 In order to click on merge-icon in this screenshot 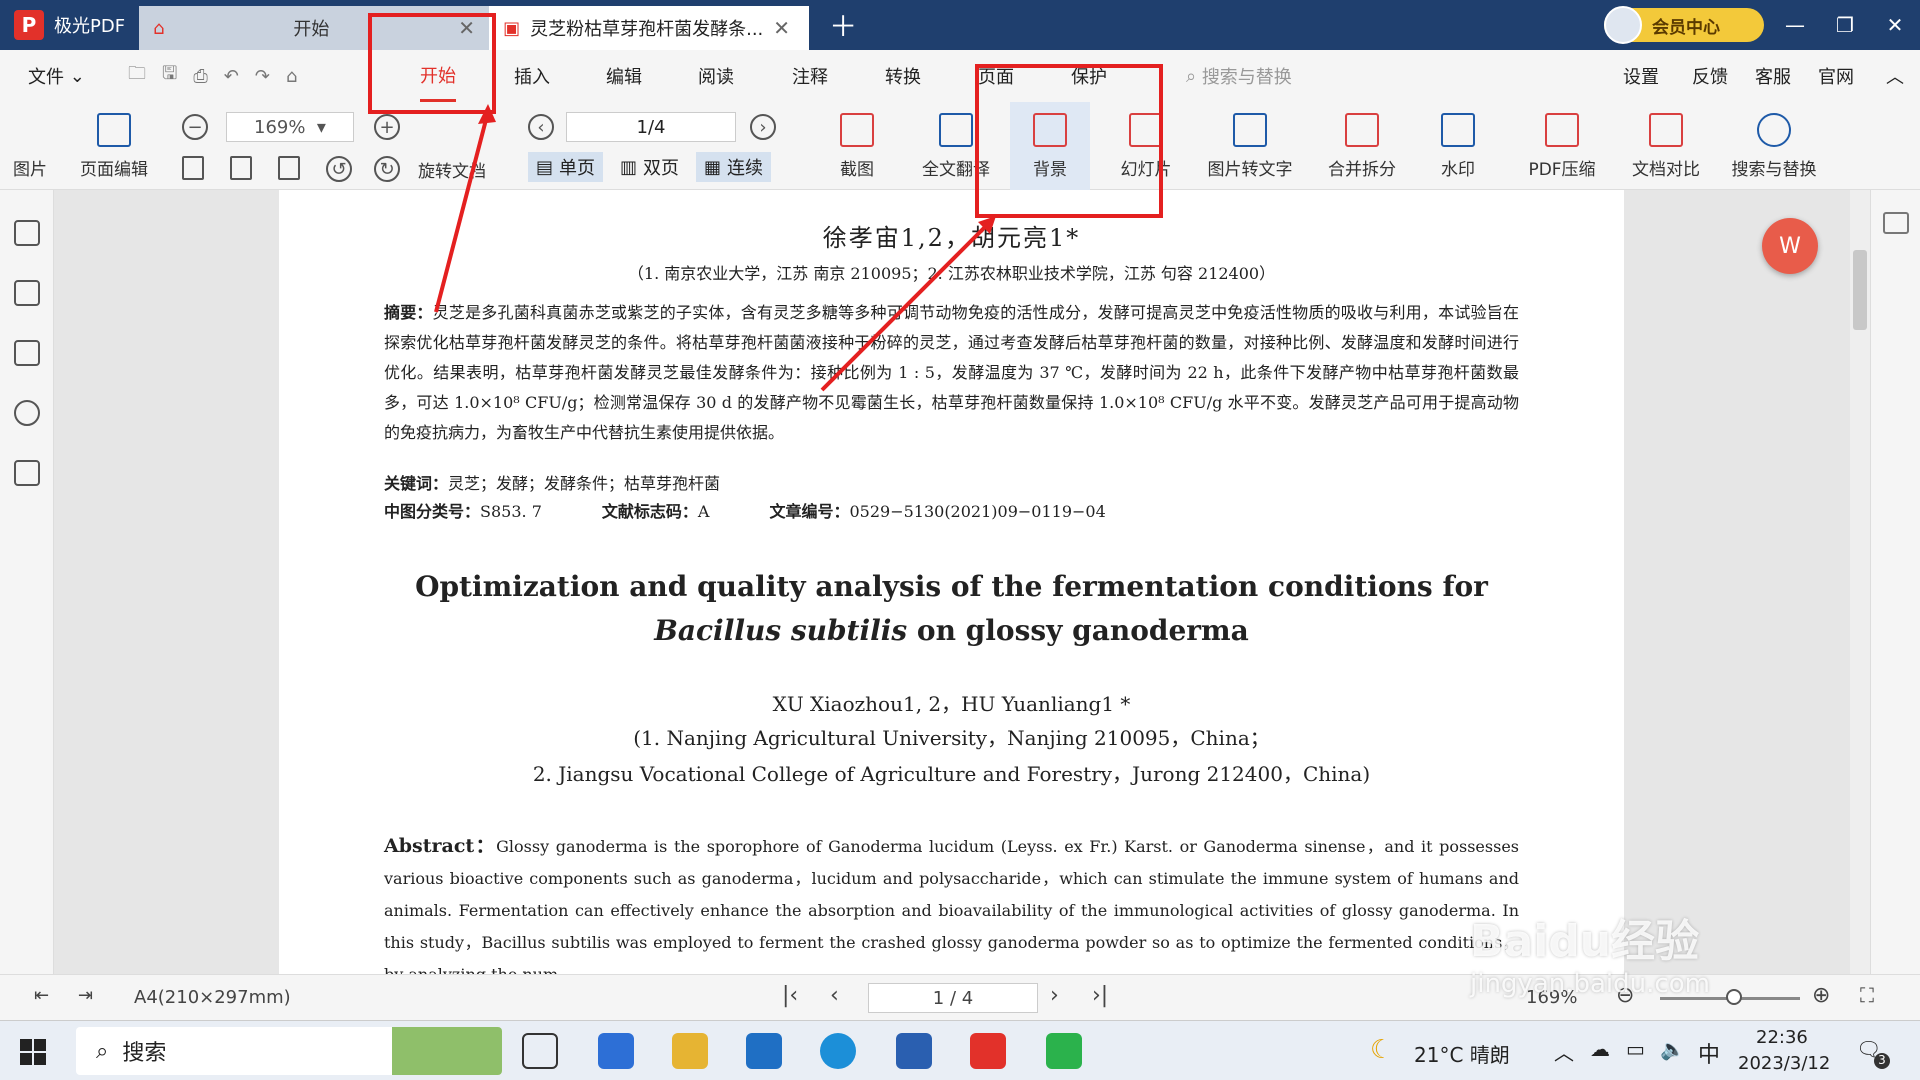, I will do `click(1362, 130)`.